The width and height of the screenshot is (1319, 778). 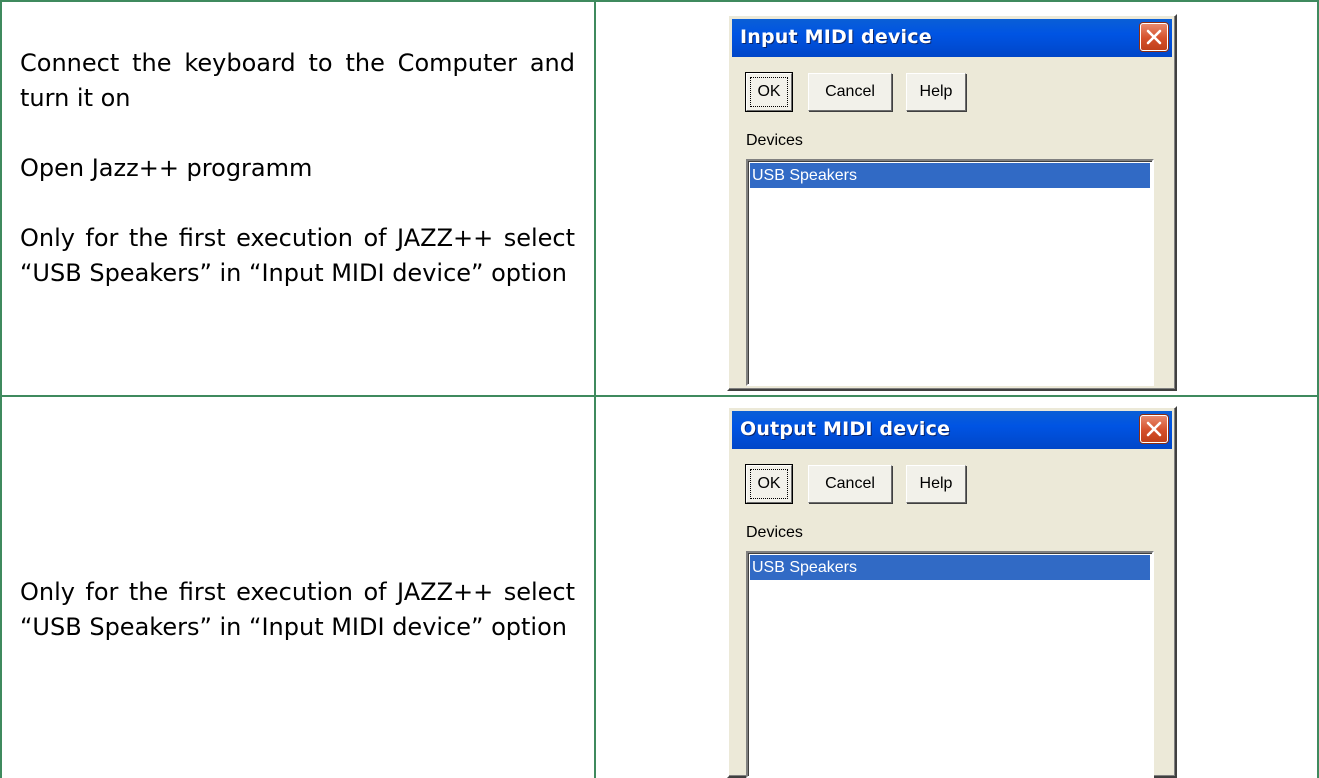 I want to click on dialog-title: Output MIDI device, so click(x=845, y=429).